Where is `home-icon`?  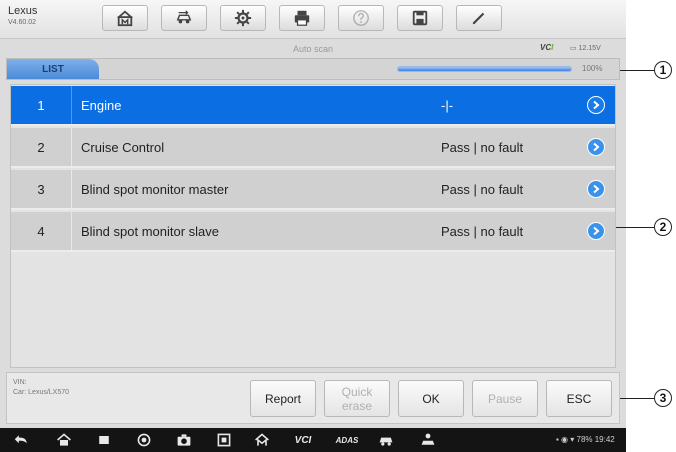
home-icon is located at coordinates (125, 18).